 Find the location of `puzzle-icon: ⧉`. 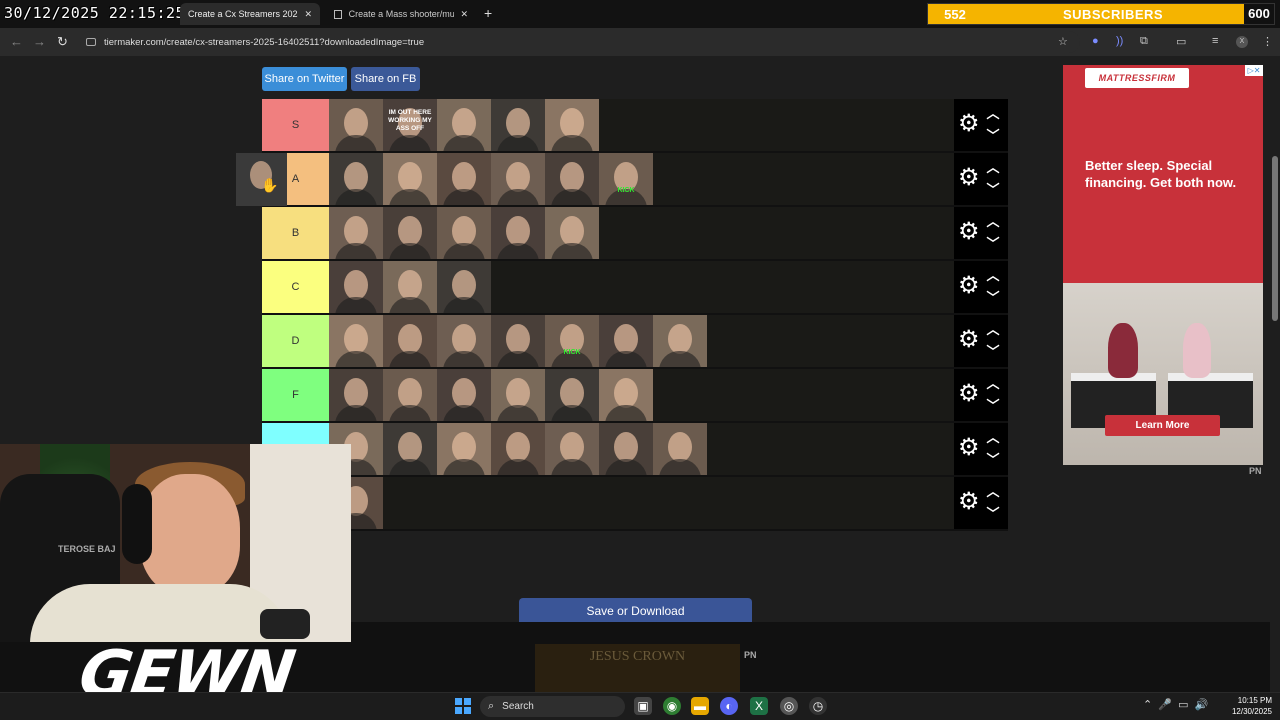

puzzle-icon: ⧉ is located at coordinates (1144, 41).